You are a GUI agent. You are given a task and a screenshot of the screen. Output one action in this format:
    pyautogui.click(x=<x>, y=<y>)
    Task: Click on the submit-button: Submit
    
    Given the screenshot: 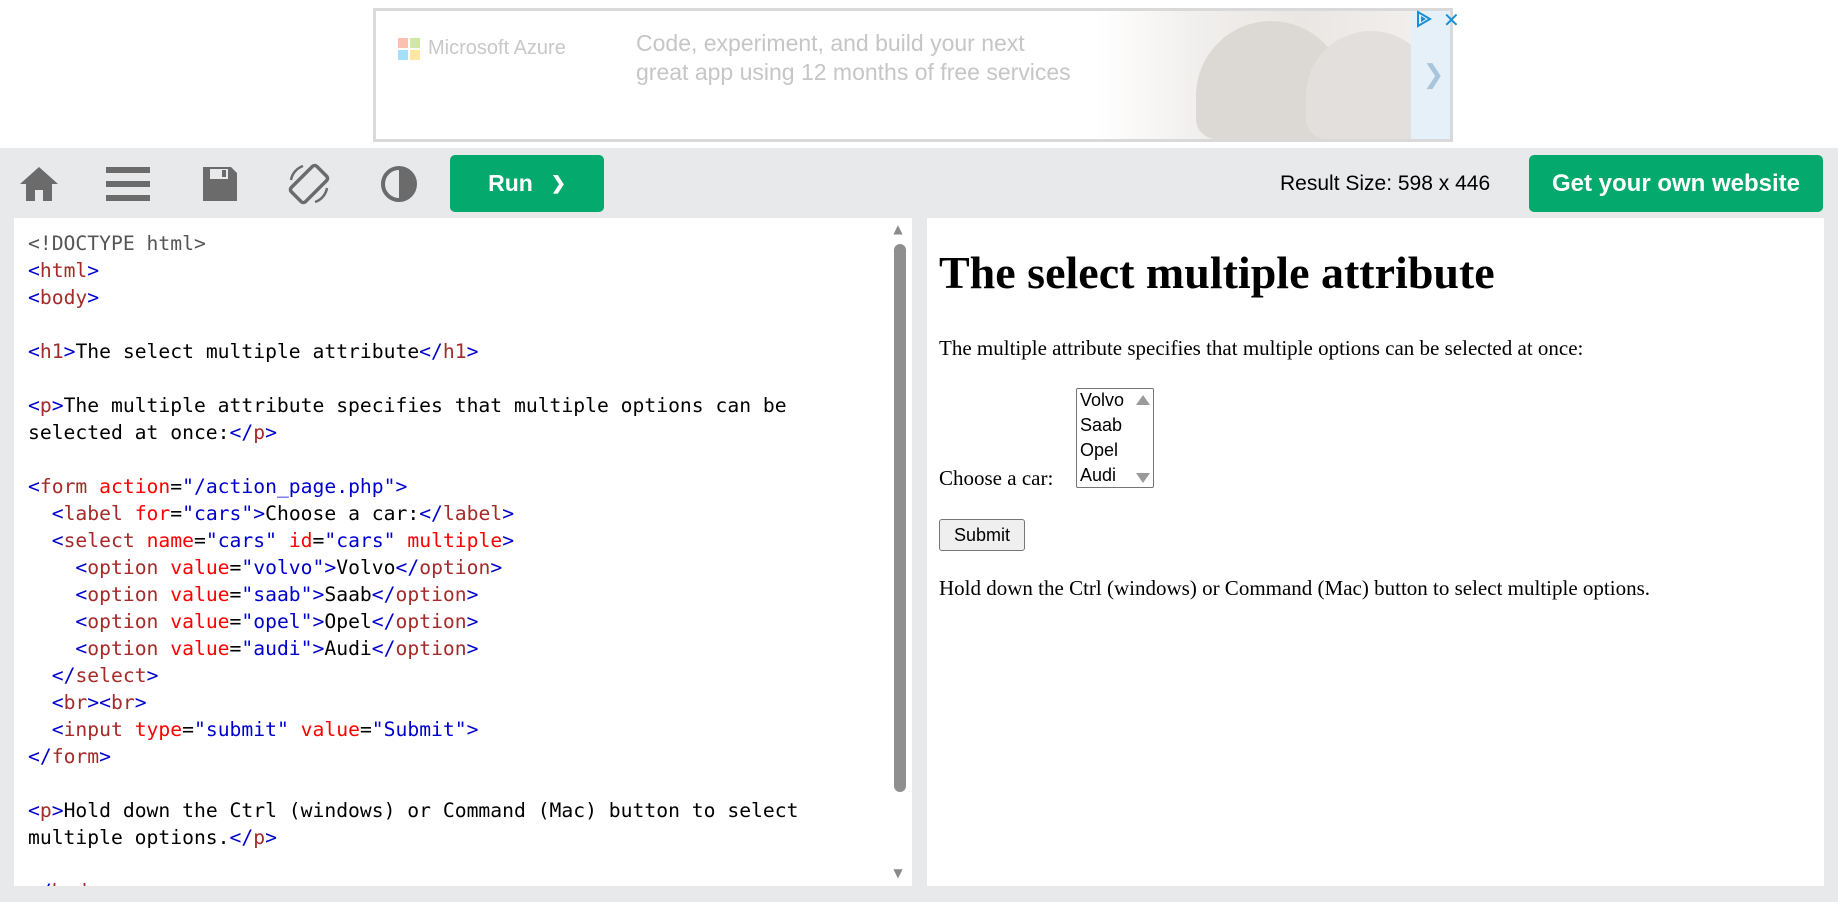 What is the action you would take?
    pyautogui.click(x=982, y=535)
    